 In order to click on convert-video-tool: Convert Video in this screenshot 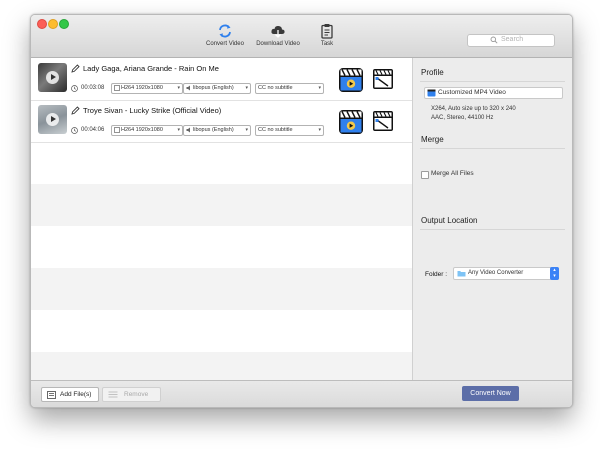, I will do `click(225, 35)`.